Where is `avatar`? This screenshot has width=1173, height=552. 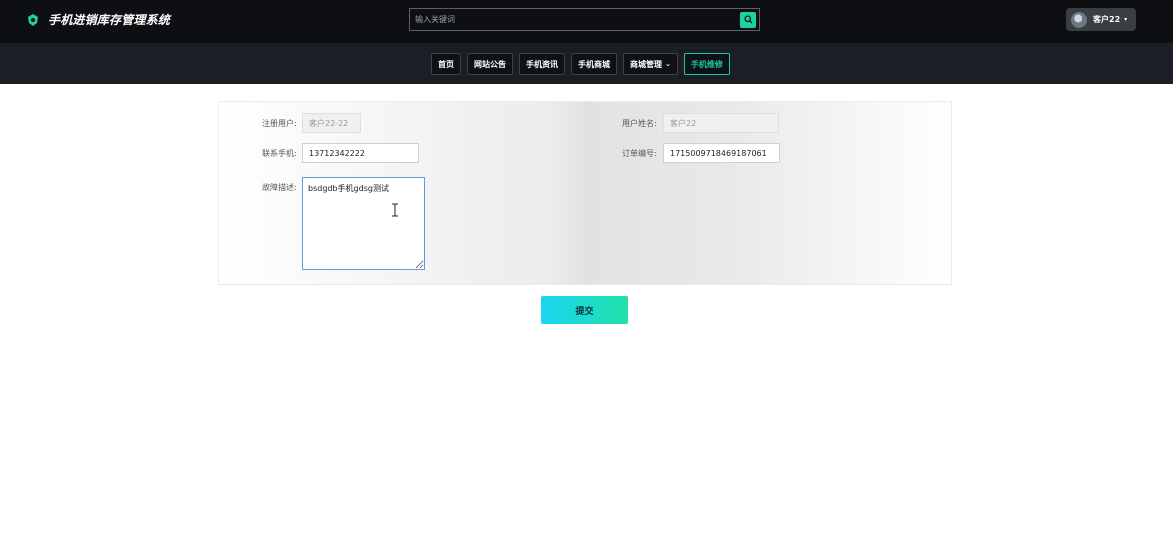
avatar is located at coordinates (1079, 19).